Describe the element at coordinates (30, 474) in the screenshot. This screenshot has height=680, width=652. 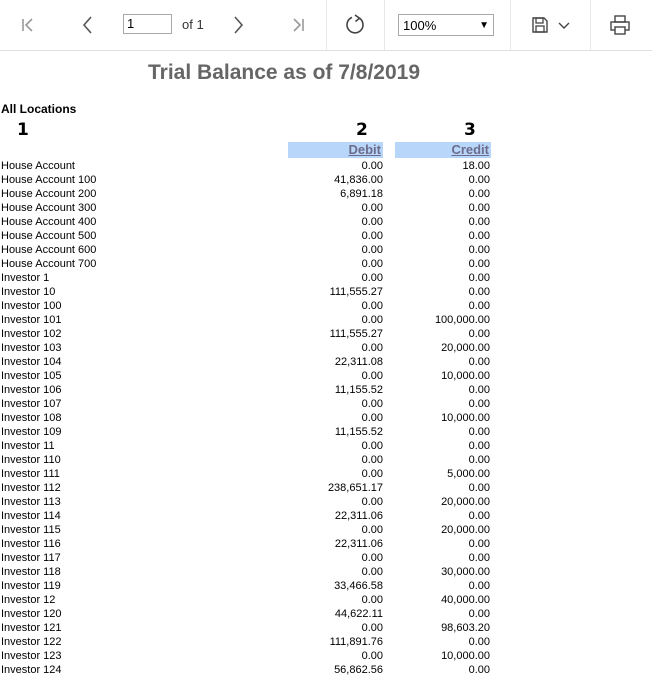
I see `account-name: Investor 111` at that location.